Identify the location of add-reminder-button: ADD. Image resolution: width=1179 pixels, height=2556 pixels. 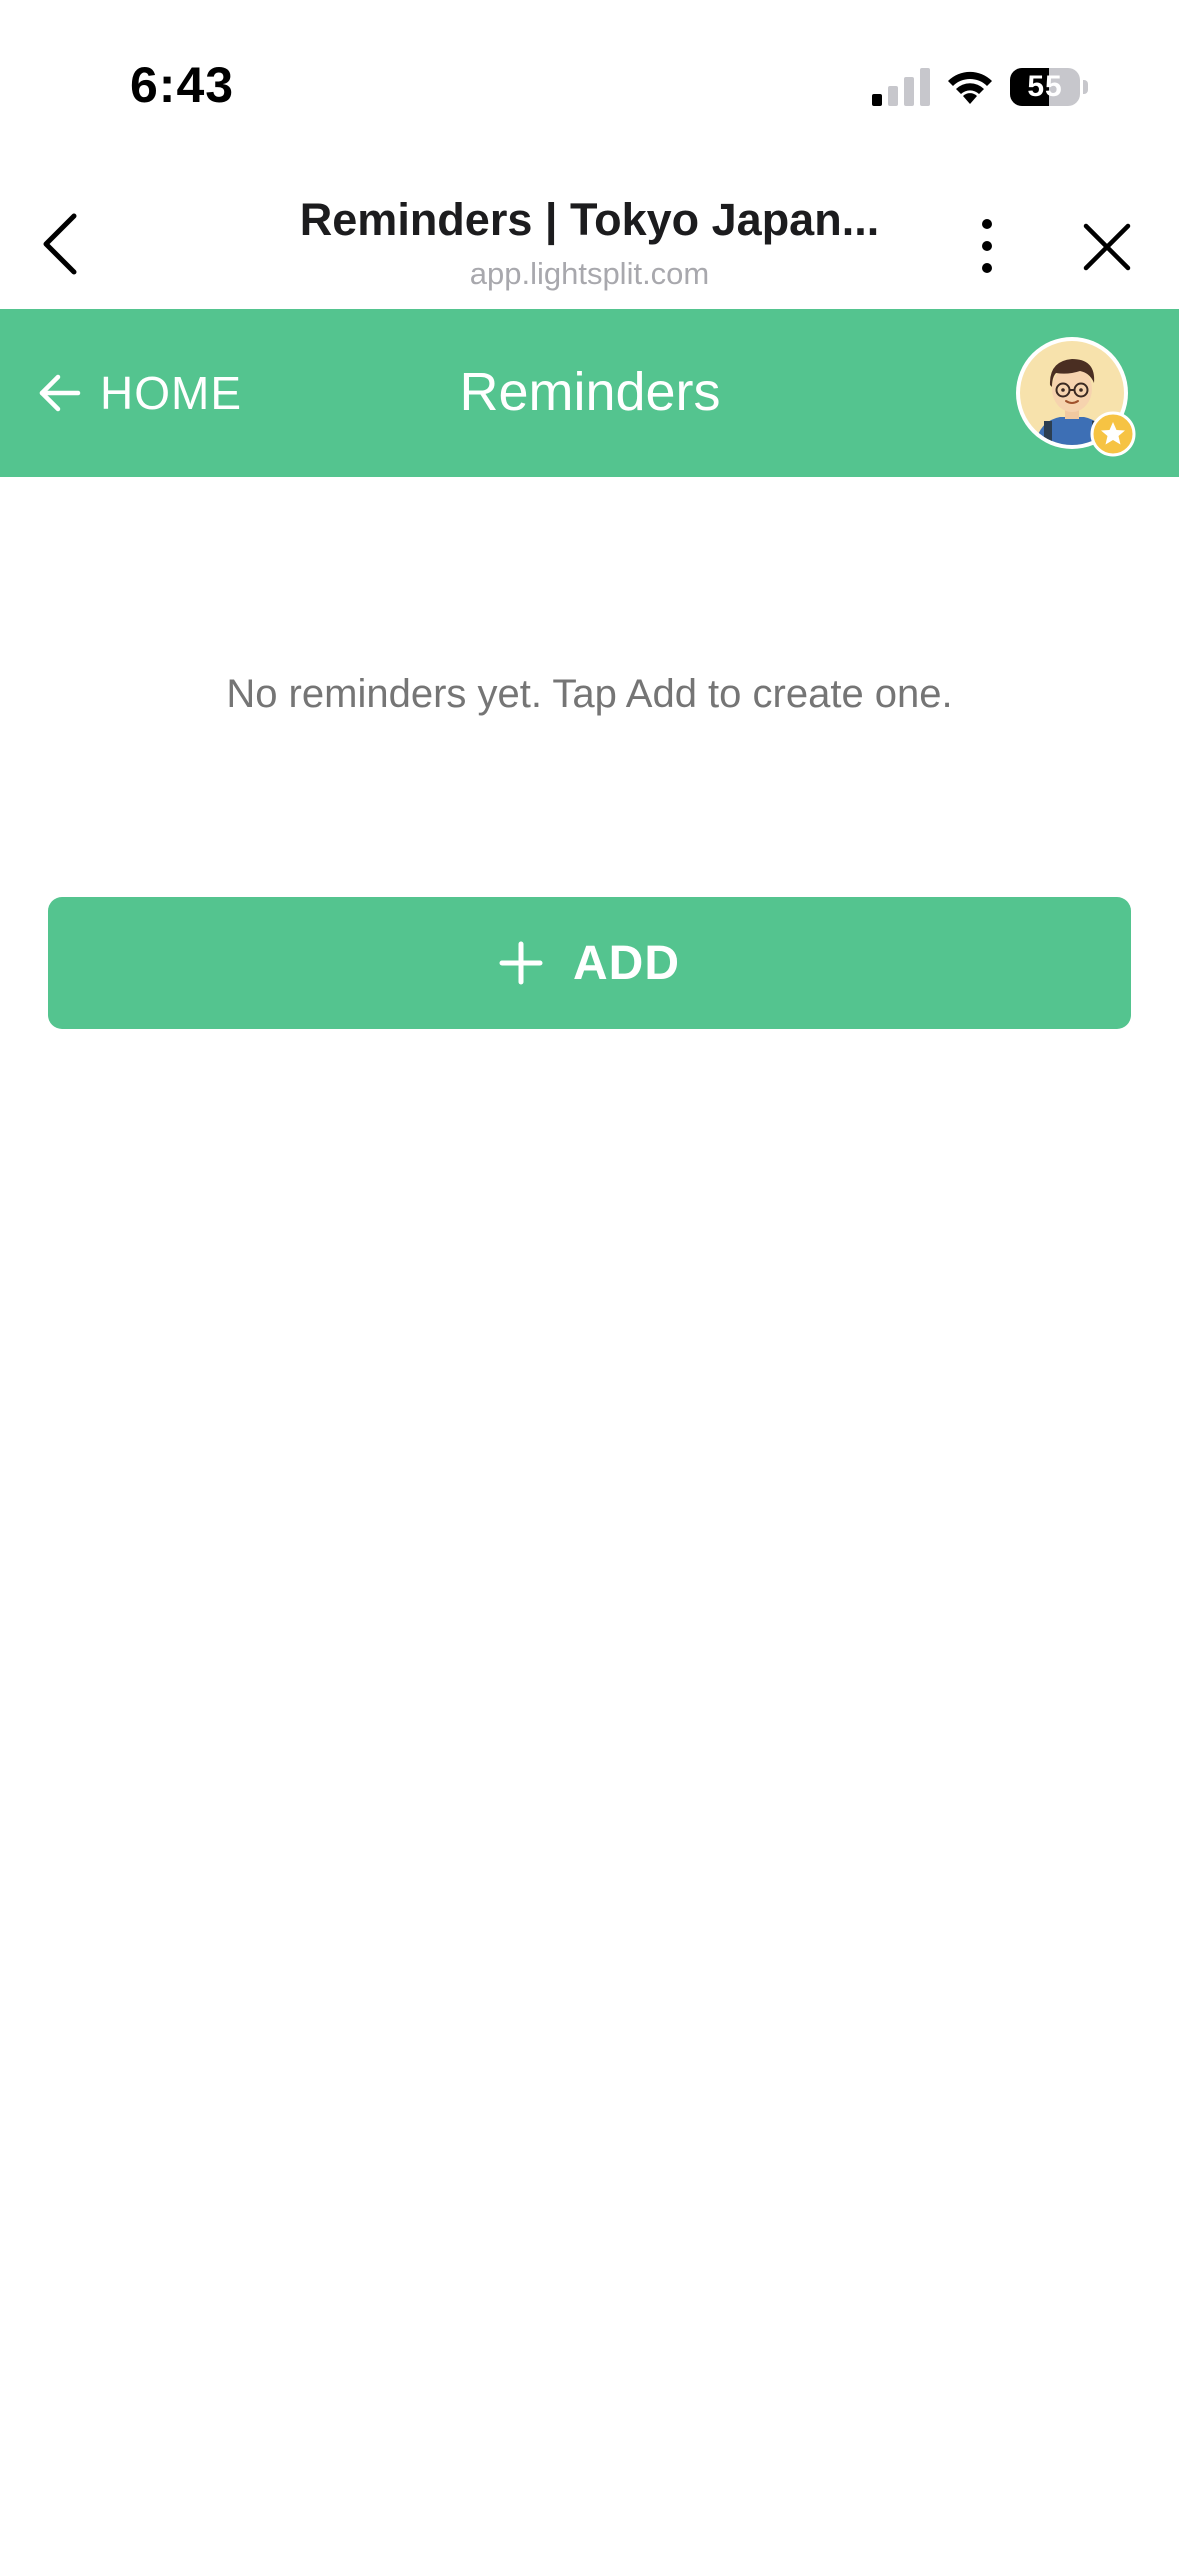
(589, 963).